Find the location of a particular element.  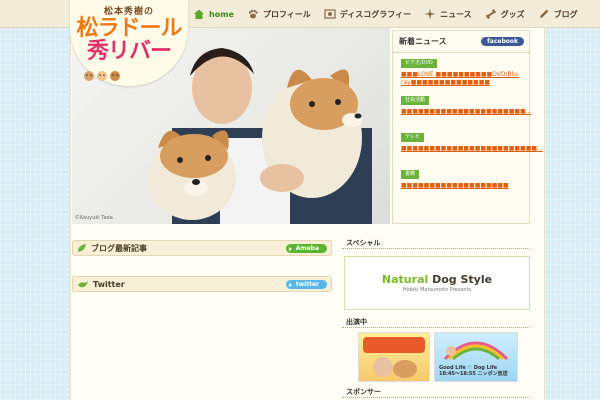

bird-icon is located at coordinates (83, 284).